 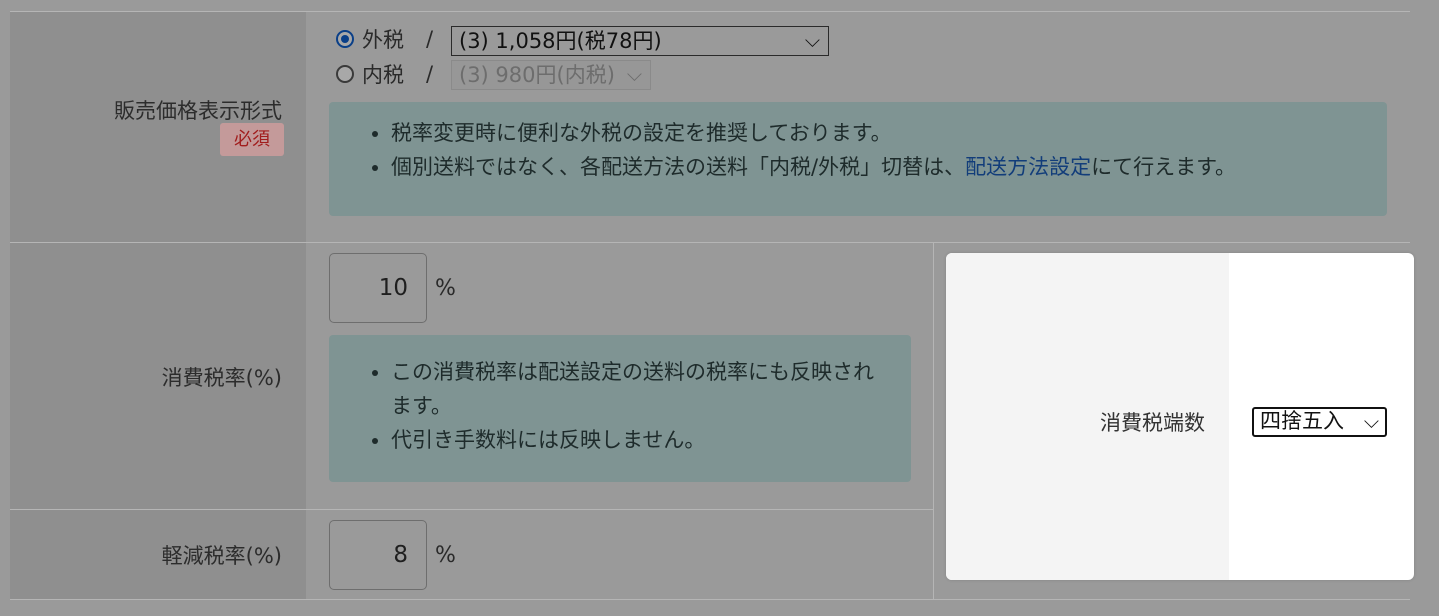 I want to click on reduced-tax-input: 8, so click(x=378, y=555).